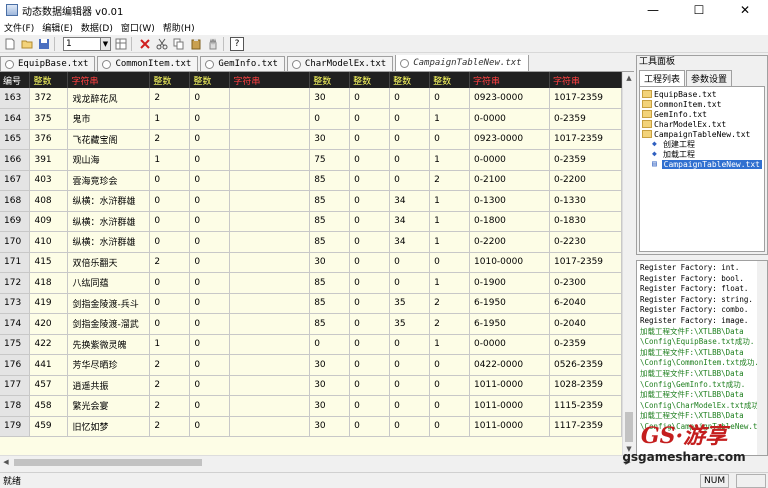 The width and height of the screenshot is (768, 488). What do you see at coordinates (49, 324) in the screenshot?
I see `table-cell: 420` at bounding box center [49, 324].